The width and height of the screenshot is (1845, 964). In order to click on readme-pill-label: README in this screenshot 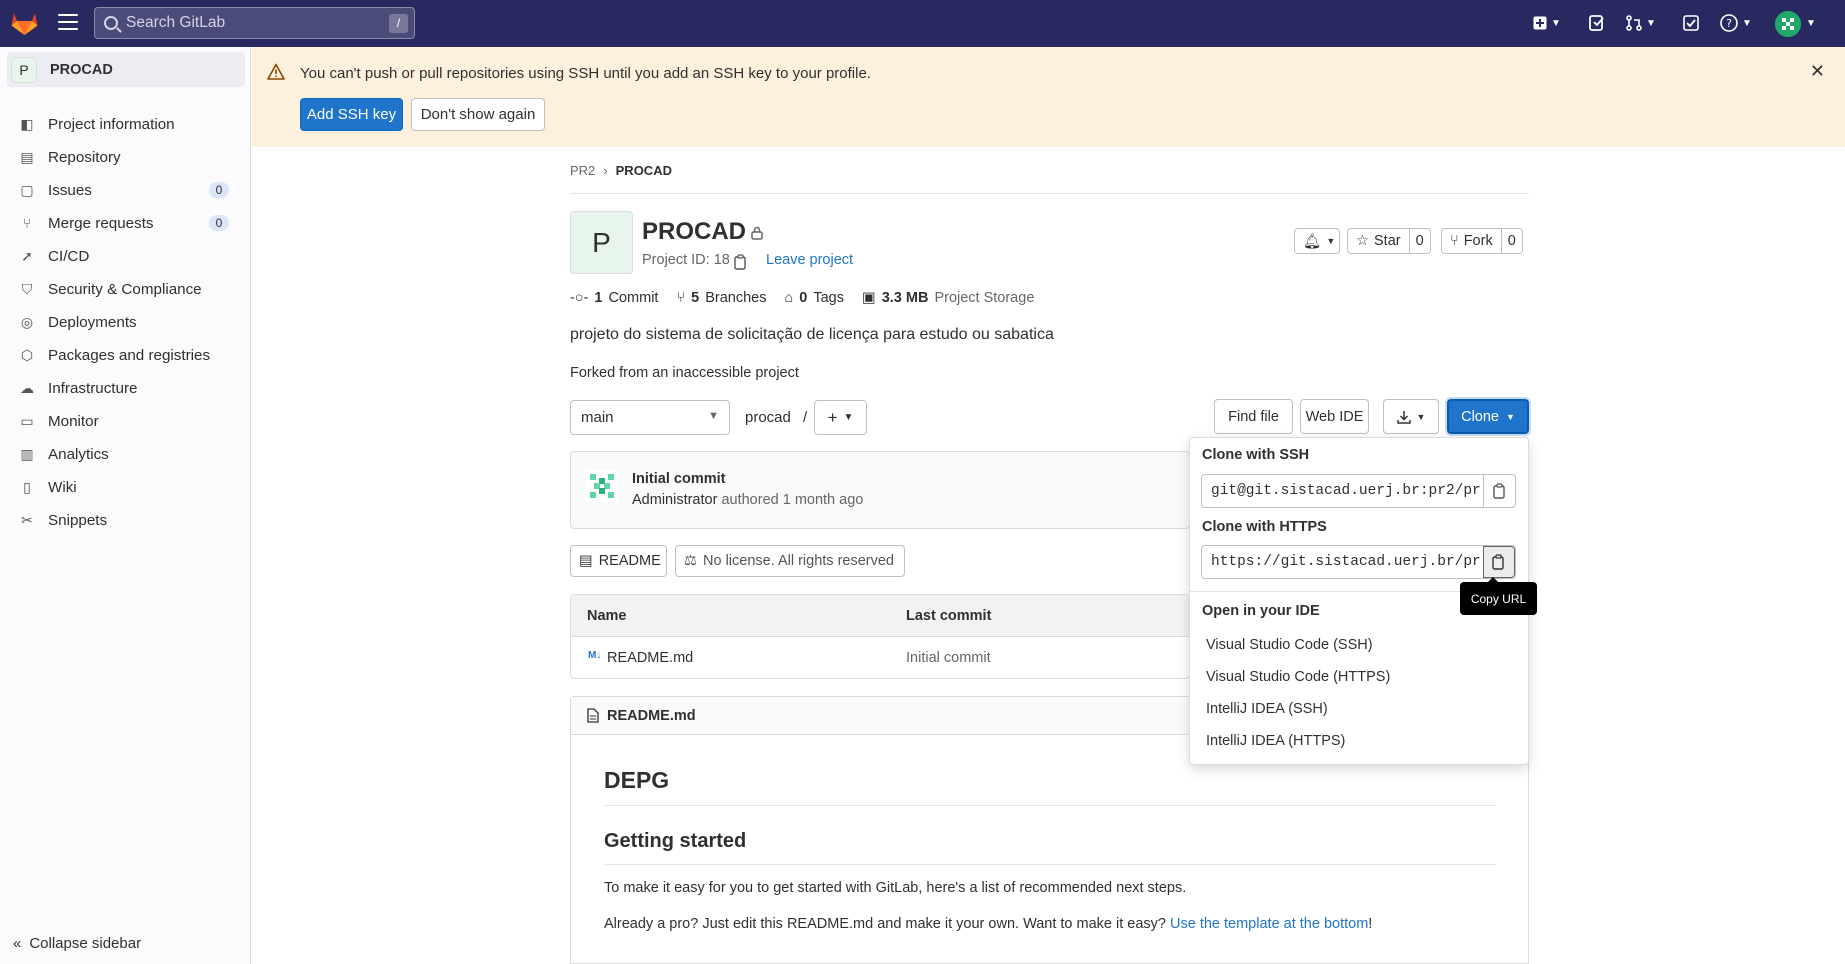, I will do `click(629, 561)`.